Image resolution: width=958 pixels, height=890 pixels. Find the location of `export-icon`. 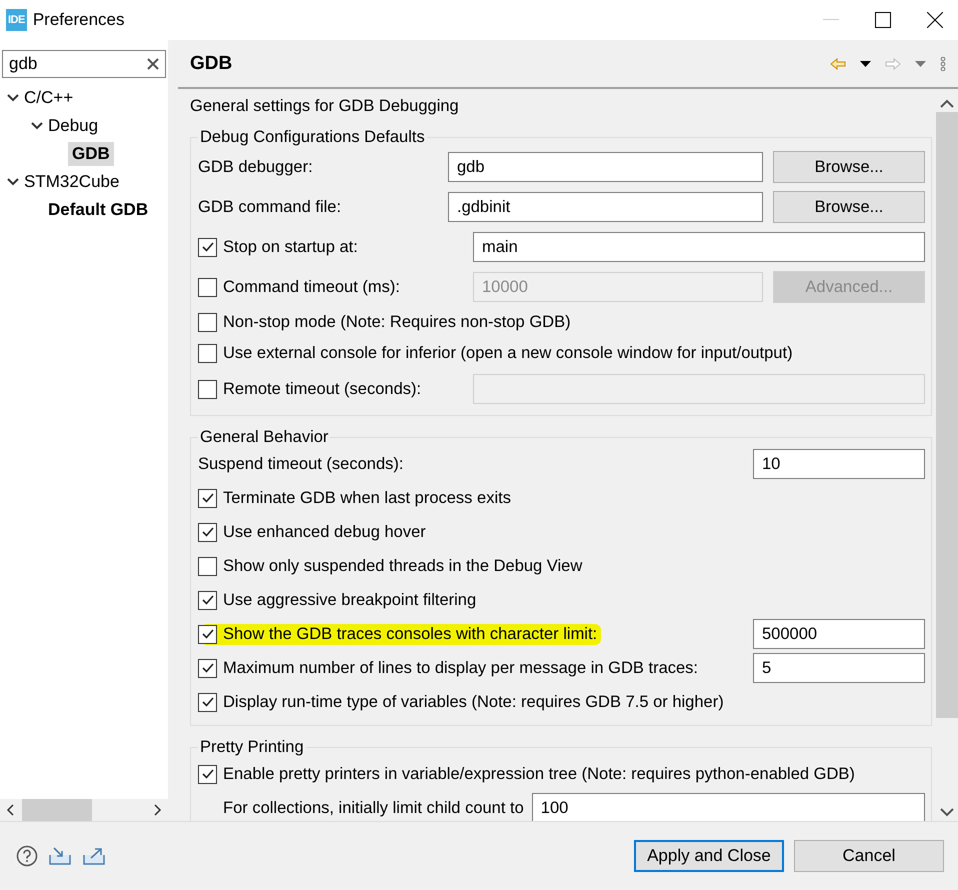

export-icon is located at coordinates (94, 856).